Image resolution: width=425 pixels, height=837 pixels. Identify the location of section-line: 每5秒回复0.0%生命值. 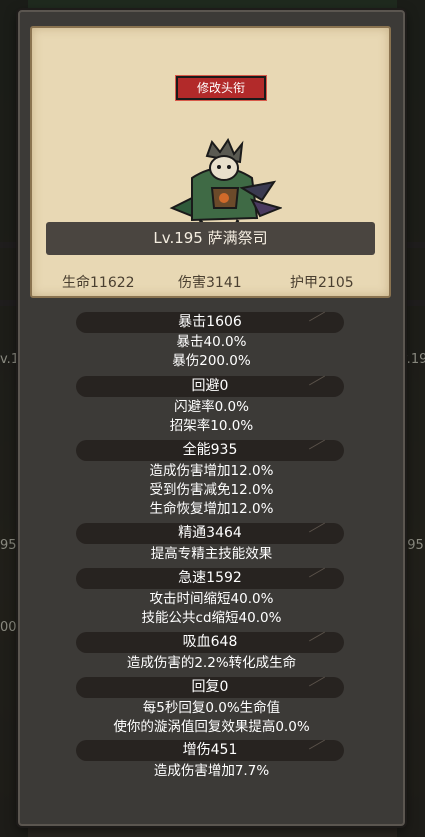
(211, 708).